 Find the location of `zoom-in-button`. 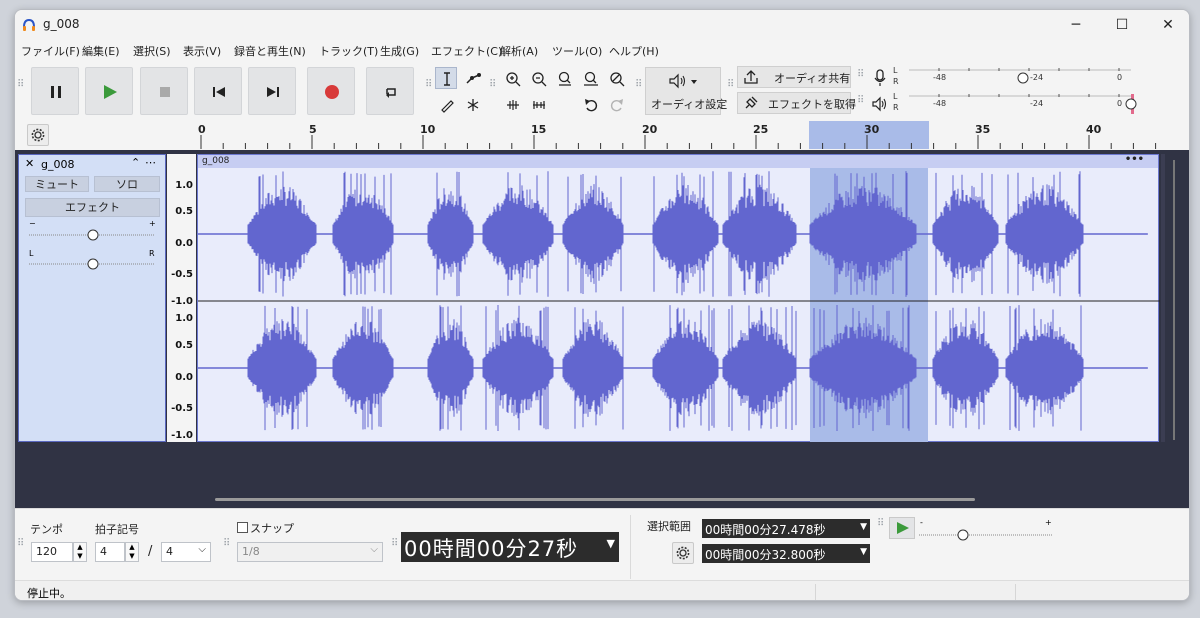

zoom-in-button is located at coordinates (512, 78).